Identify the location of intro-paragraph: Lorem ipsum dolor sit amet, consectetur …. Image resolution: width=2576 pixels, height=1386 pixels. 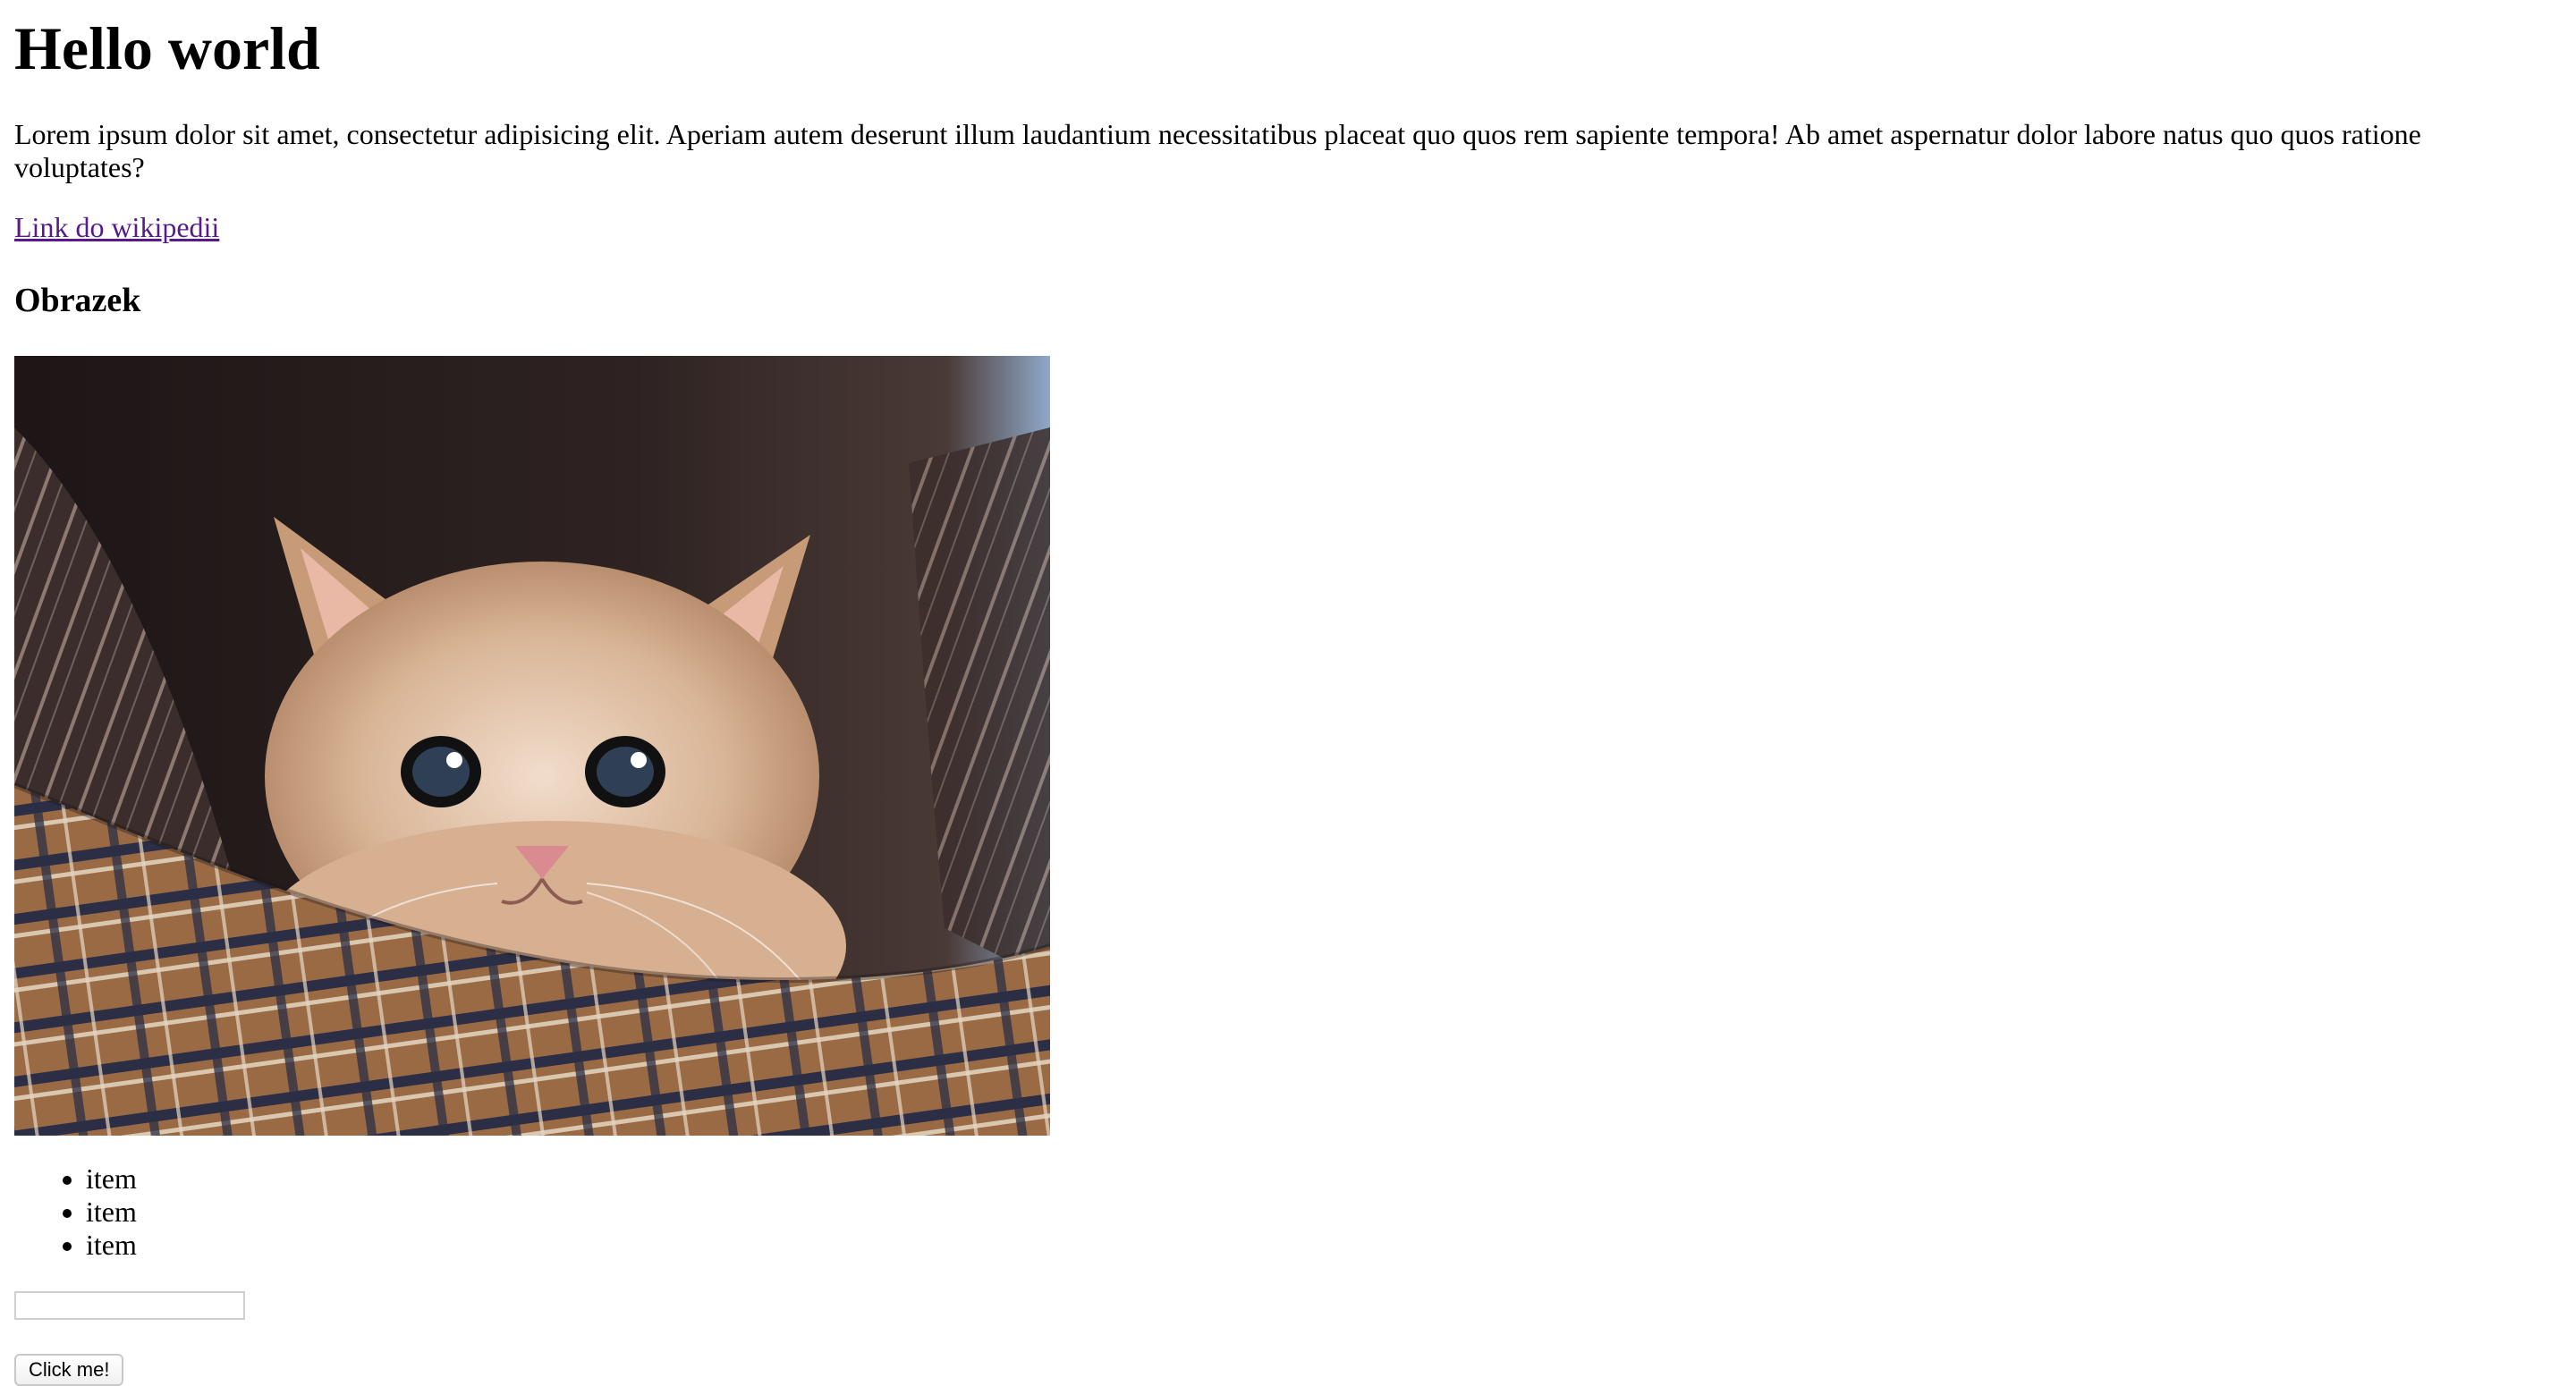
(1217, 151).